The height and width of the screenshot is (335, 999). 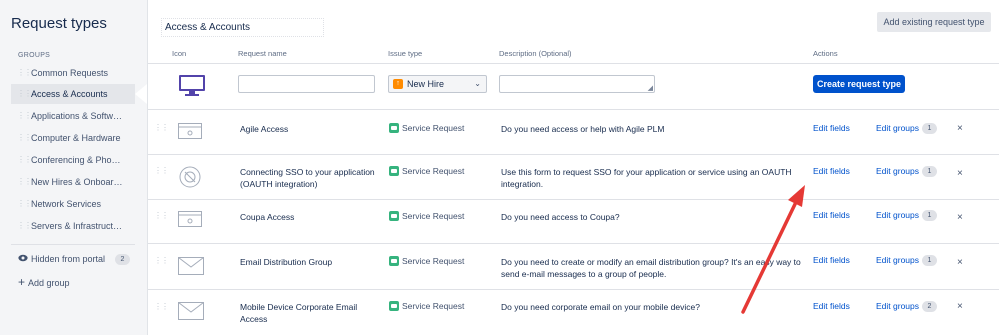 What do you see at coordinates (122, 259) in the screenshot?
I see `hidden-count-badge: 2` at bounding box center [122, 259].